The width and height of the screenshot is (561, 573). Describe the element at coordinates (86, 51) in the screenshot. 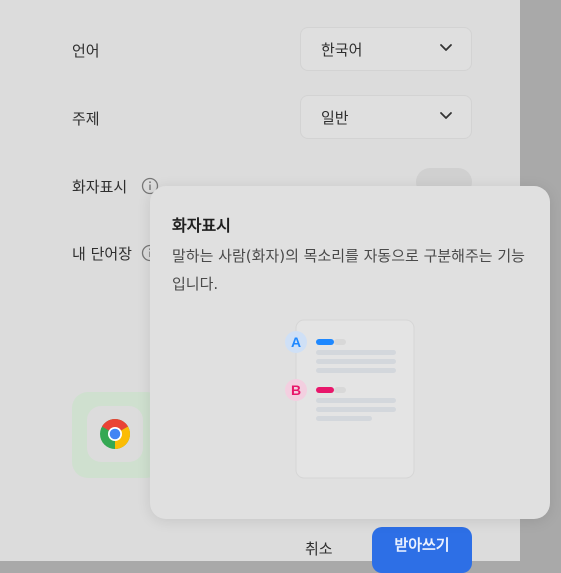

I see `language-label: 언어` at that location.